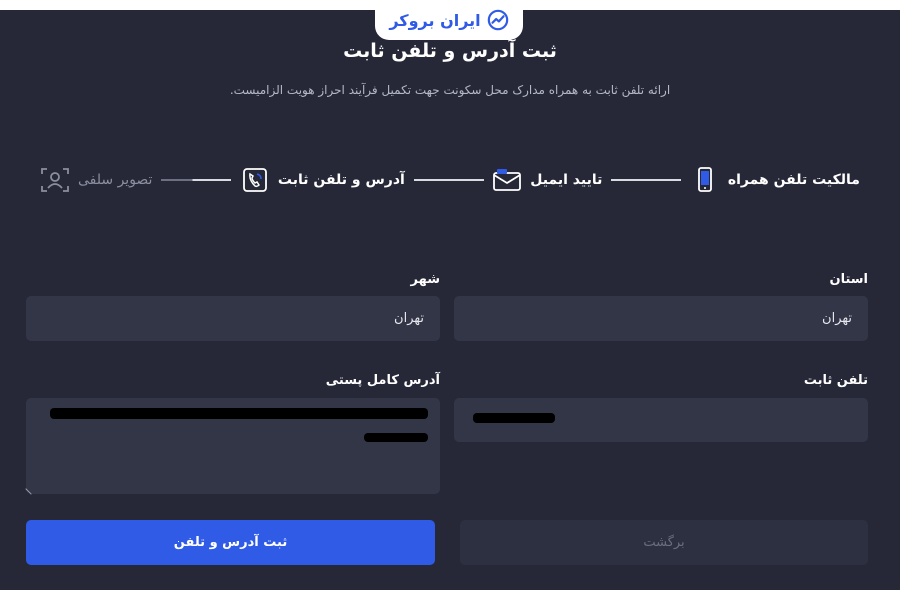  I want to click on selfie-face-icon, so click(55, 180).